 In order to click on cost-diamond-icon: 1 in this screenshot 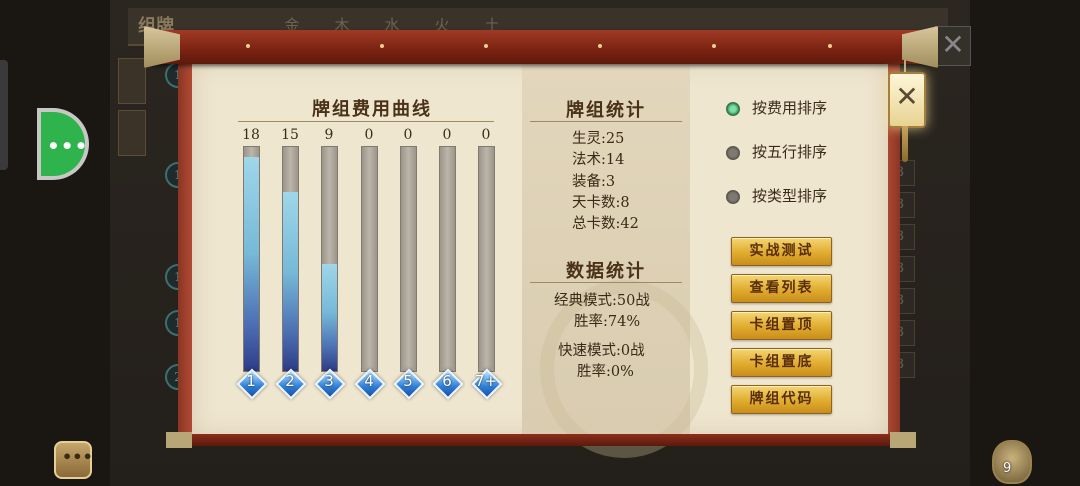, I will do `click(252, 384)`.